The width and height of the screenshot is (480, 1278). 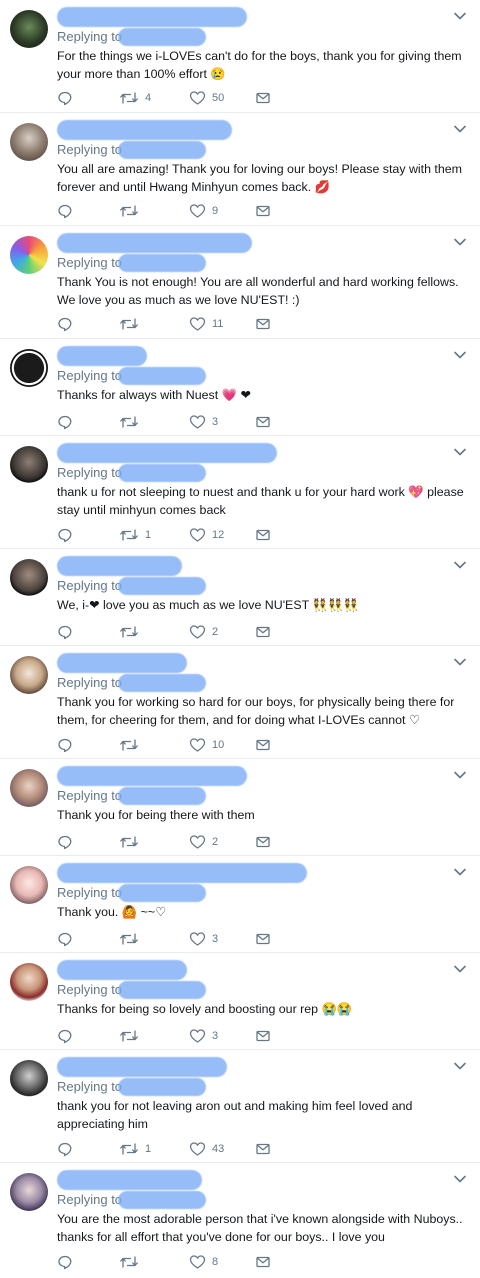 What do you see at coordinates (206, 98) in the screenshot?
I see `like-button: 50` at bounding box center [206, 98].